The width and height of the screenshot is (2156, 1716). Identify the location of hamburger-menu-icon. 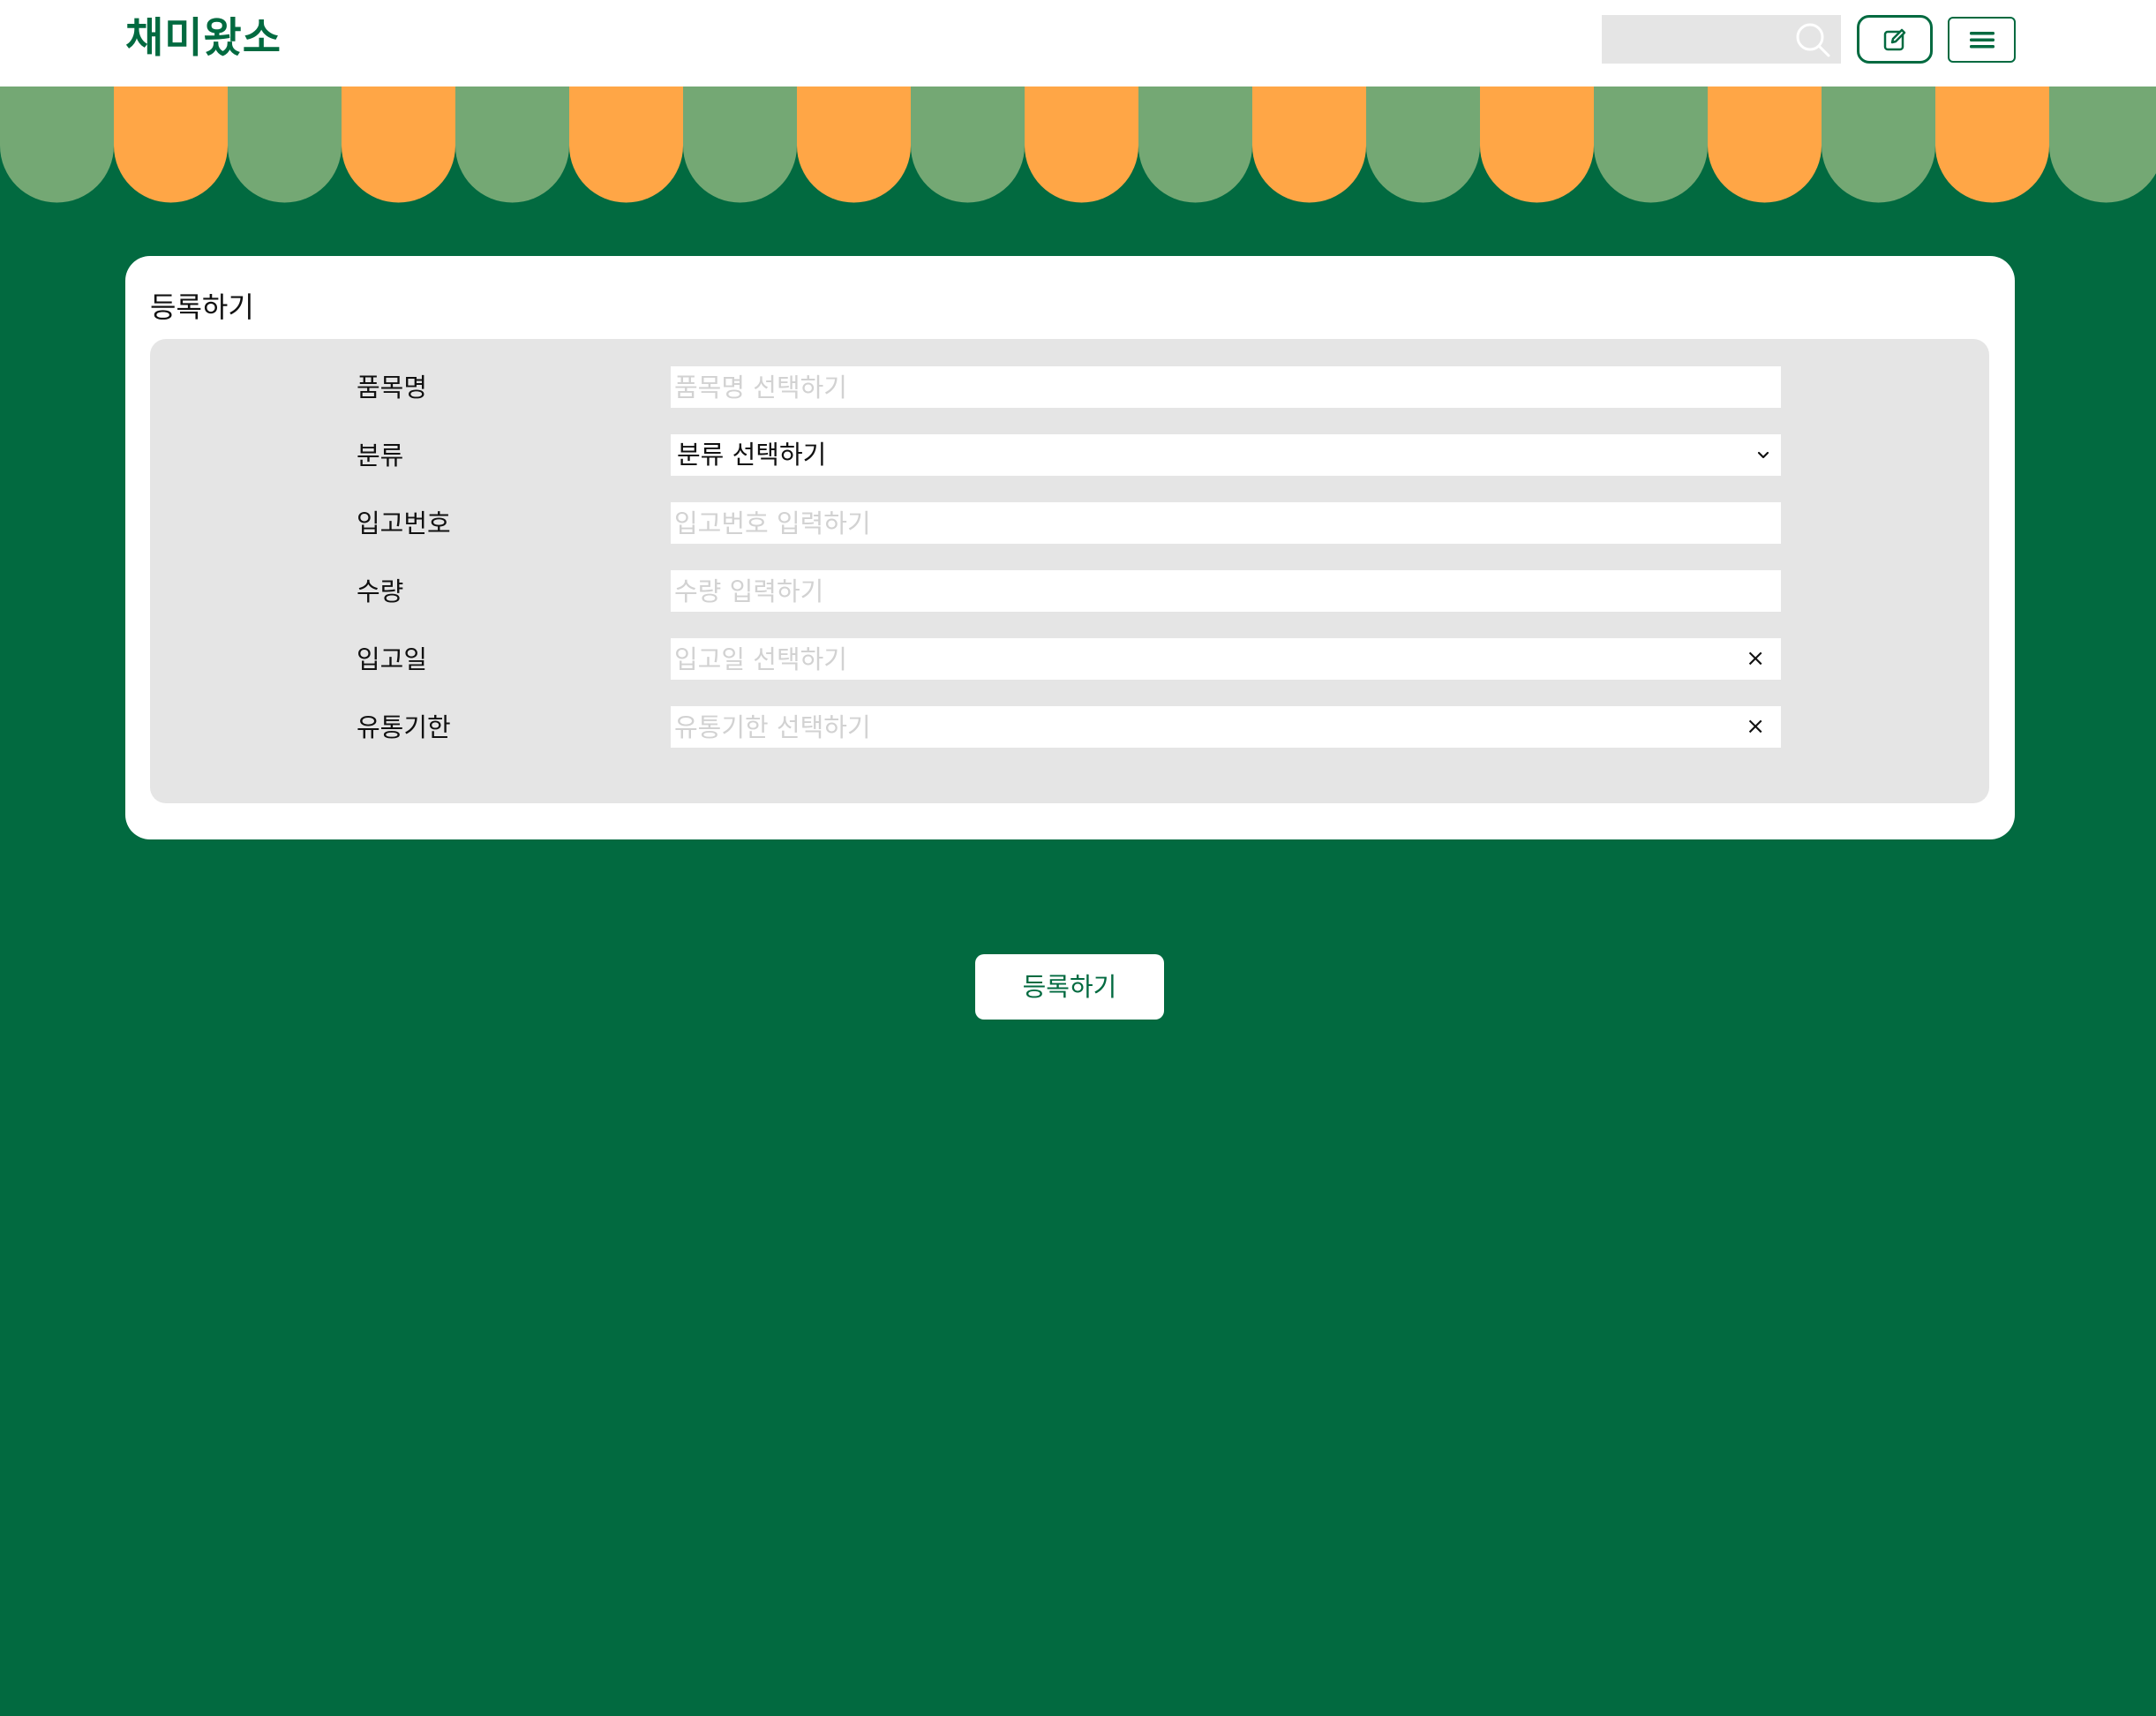
(1982, 40).